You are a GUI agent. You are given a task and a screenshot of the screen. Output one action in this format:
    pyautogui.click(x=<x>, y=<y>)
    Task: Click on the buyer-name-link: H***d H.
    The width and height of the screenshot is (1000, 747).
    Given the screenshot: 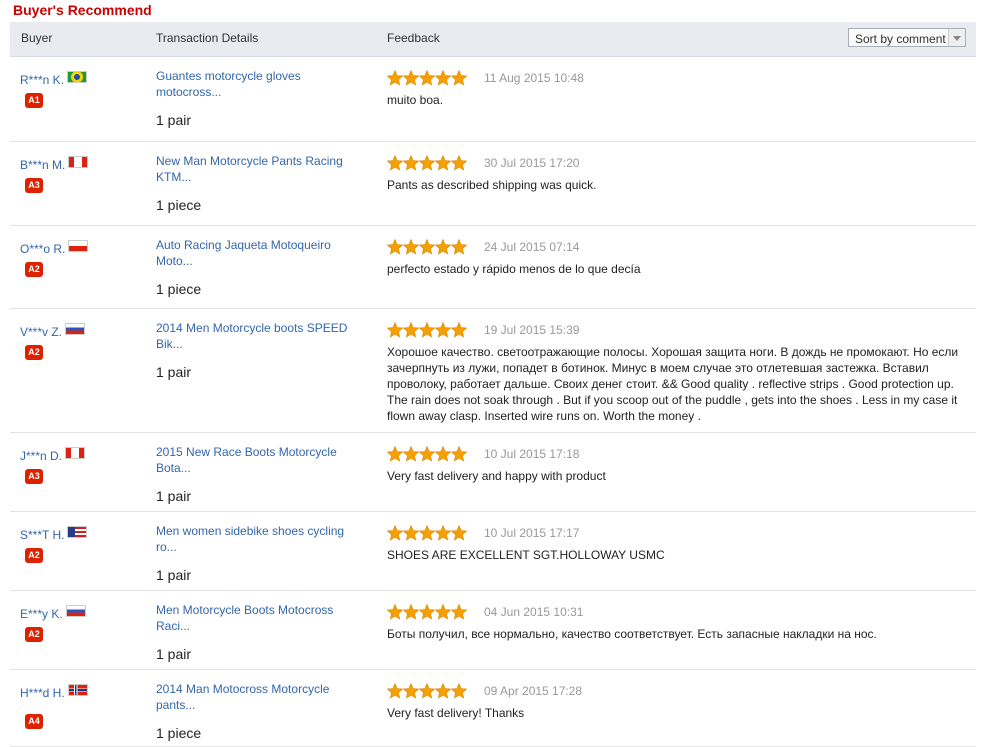 What is the action you would take?
    pyautogui.click(x=54, y=692)
    